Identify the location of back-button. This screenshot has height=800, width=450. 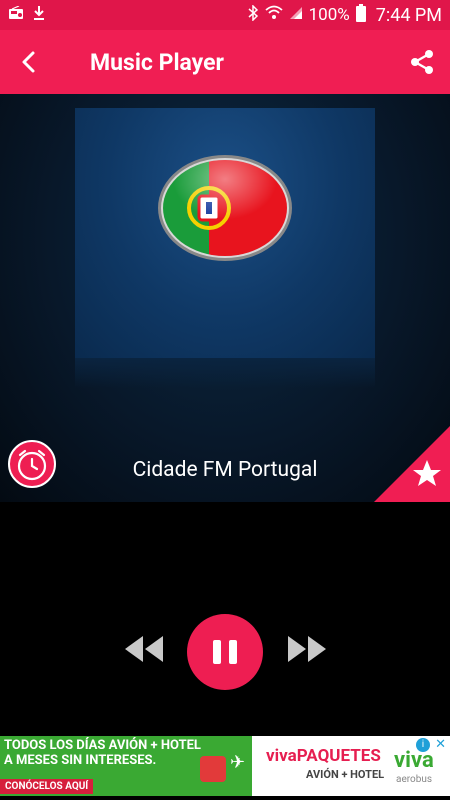
(28, 62).